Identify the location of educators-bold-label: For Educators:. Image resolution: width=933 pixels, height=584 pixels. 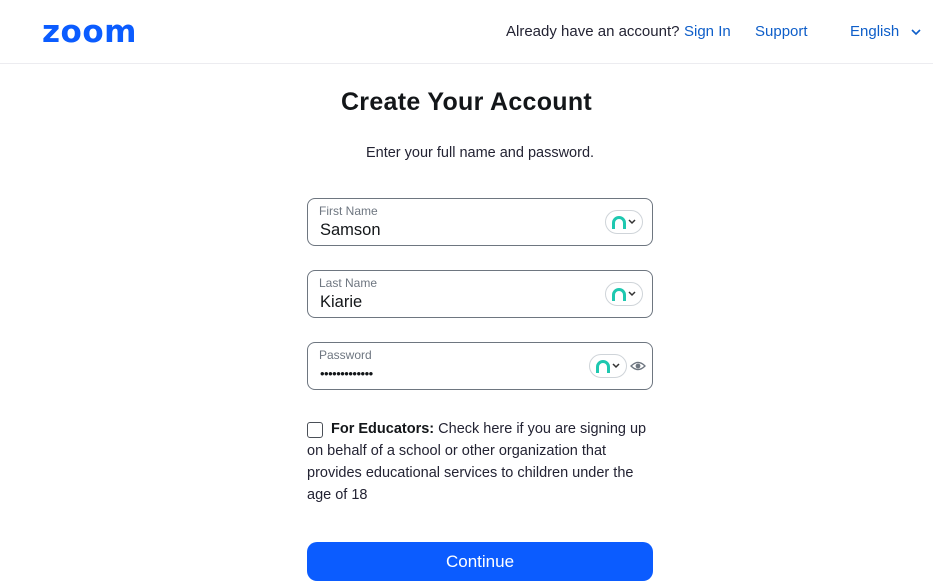
(383, 429).